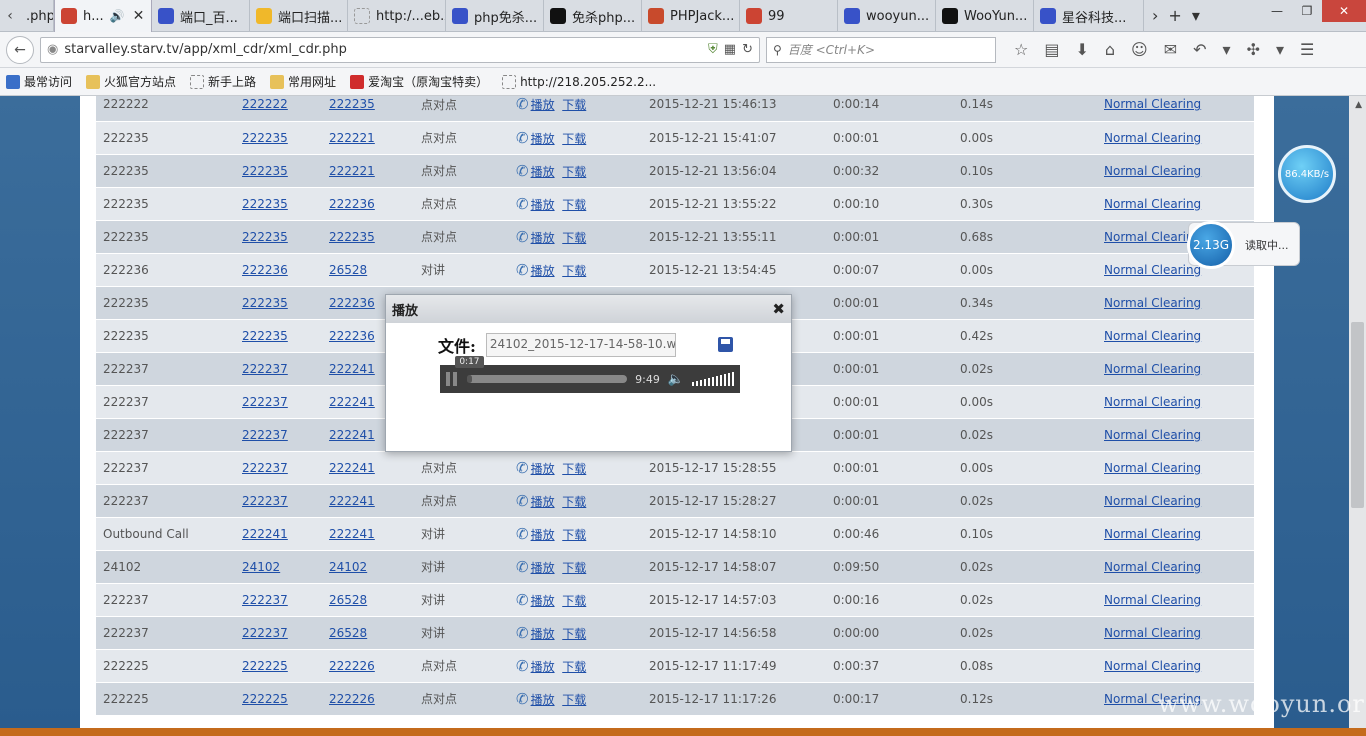 Image resolution: width=1366 pixels, height=736 pixels. What do you see at coordinates (1081, 49) in the screenshot?
I see `download-icon: ⬇` at bounding box center [1081, 49].